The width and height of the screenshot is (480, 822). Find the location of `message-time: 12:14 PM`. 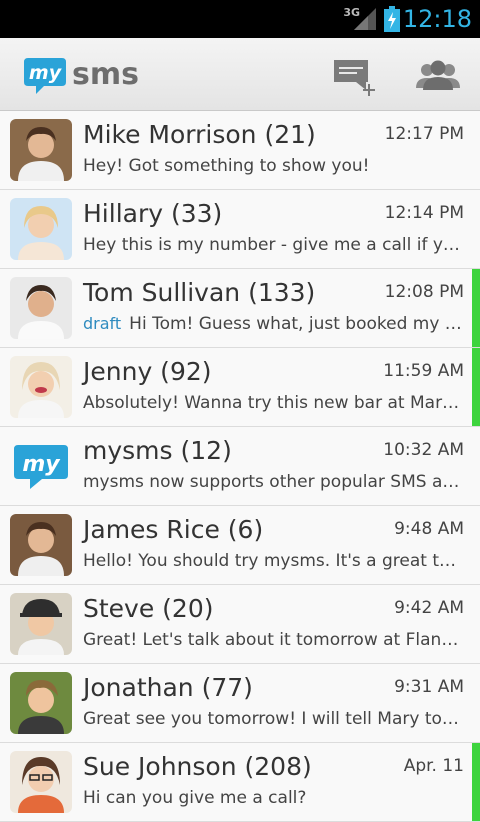

message-time: 12:14 PM is located at coordinates (424, 213).